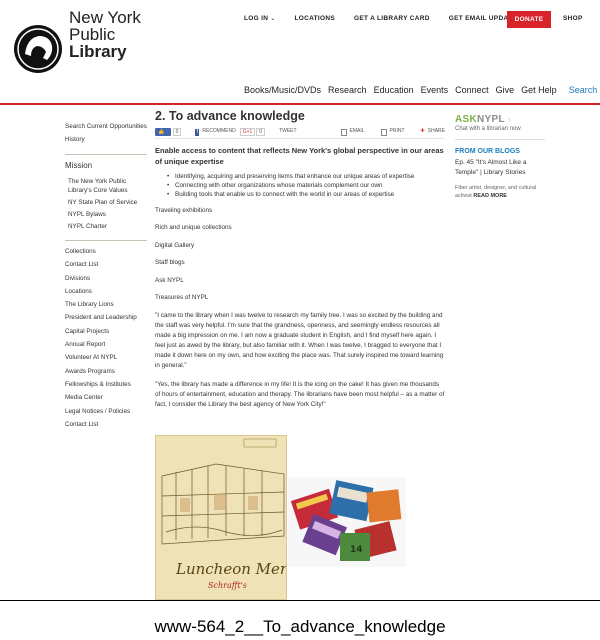 The width and height of the screenshot is (600, 640). Describe the element at coordinates (177, 132) in the screenshot. I see `like-count: 0` at that location.